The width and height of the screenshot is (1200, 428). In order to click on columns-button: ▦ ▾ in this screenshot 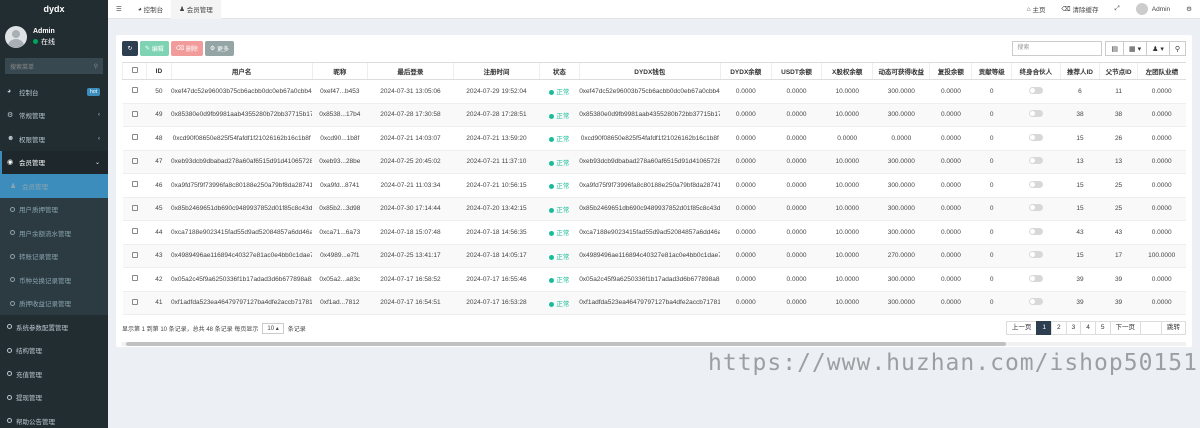, I will do `click(1135, 48)`.